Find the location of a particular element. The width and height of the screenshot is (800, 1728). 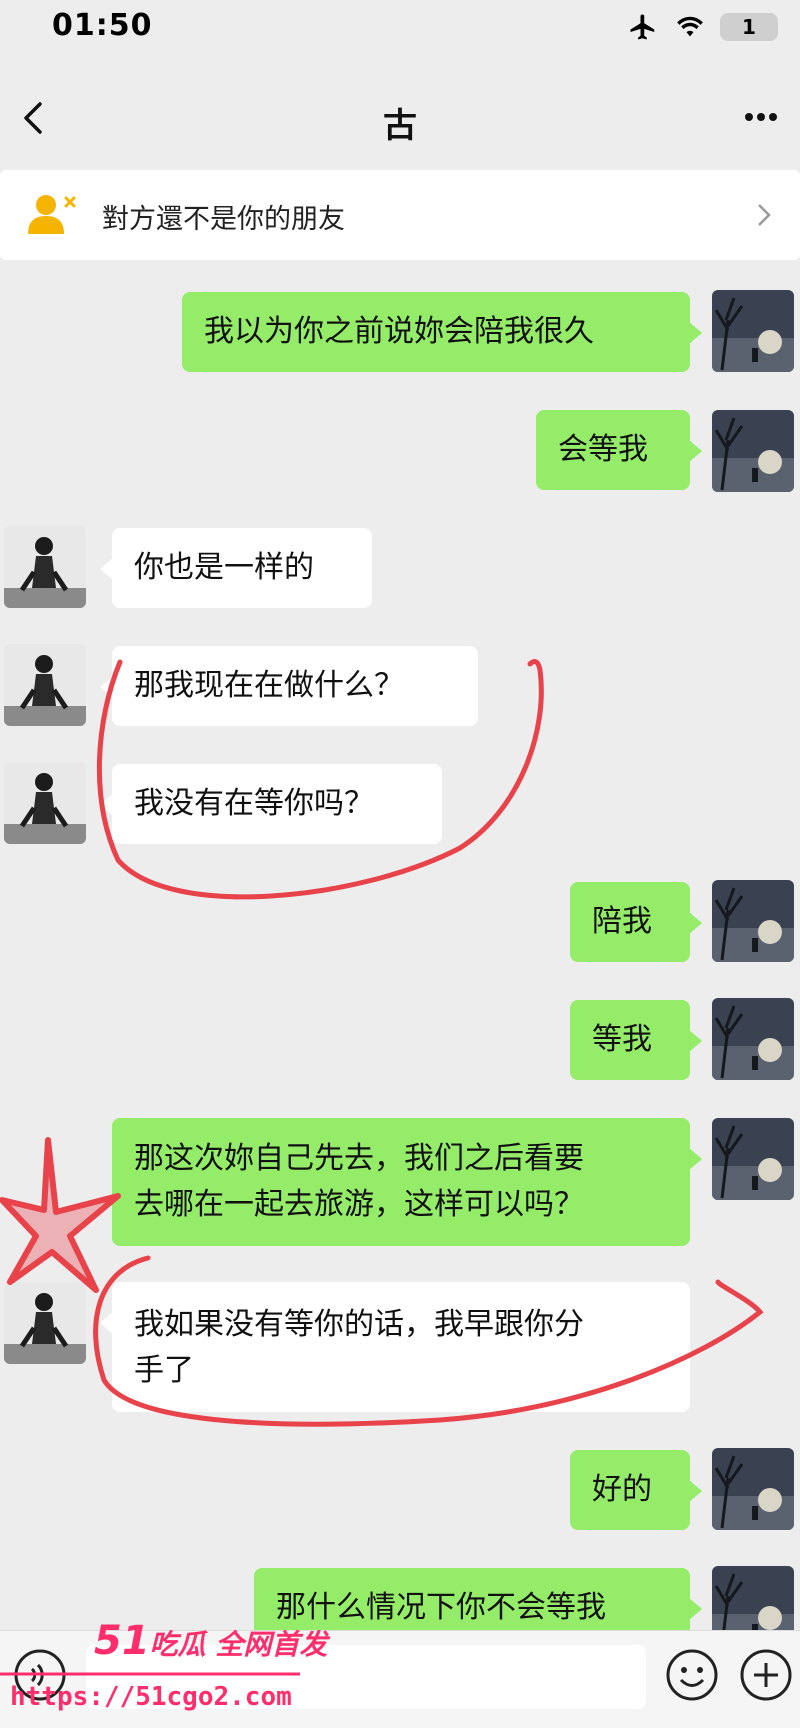

message-bubble: 好的 is located at coordinates (636, 1490).